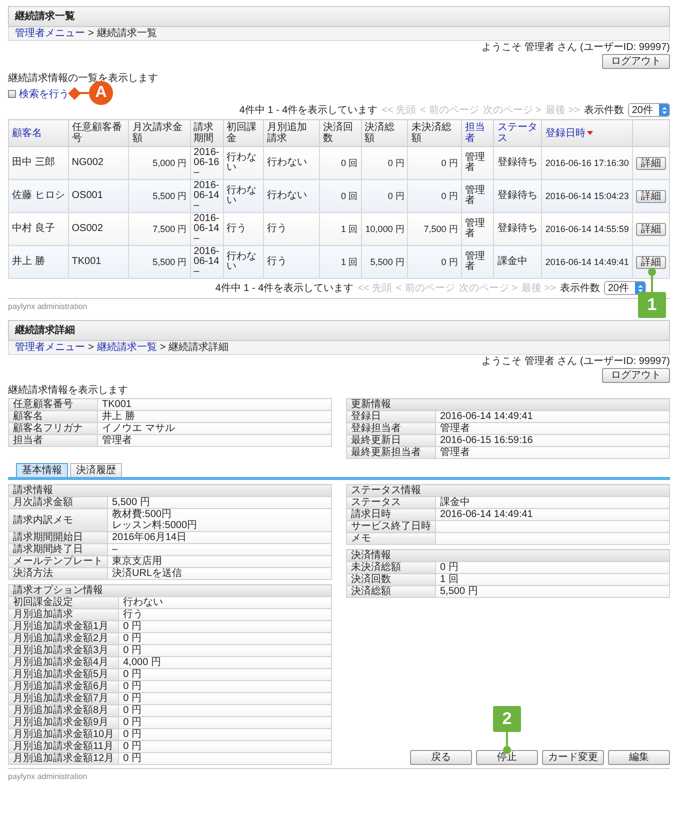 The width and height of the screenshot is (678, 826). What do you see at coordinates (243, 133) in the screenshot?
I see `column-header: 初回課金` at bounding box center [243, 133].